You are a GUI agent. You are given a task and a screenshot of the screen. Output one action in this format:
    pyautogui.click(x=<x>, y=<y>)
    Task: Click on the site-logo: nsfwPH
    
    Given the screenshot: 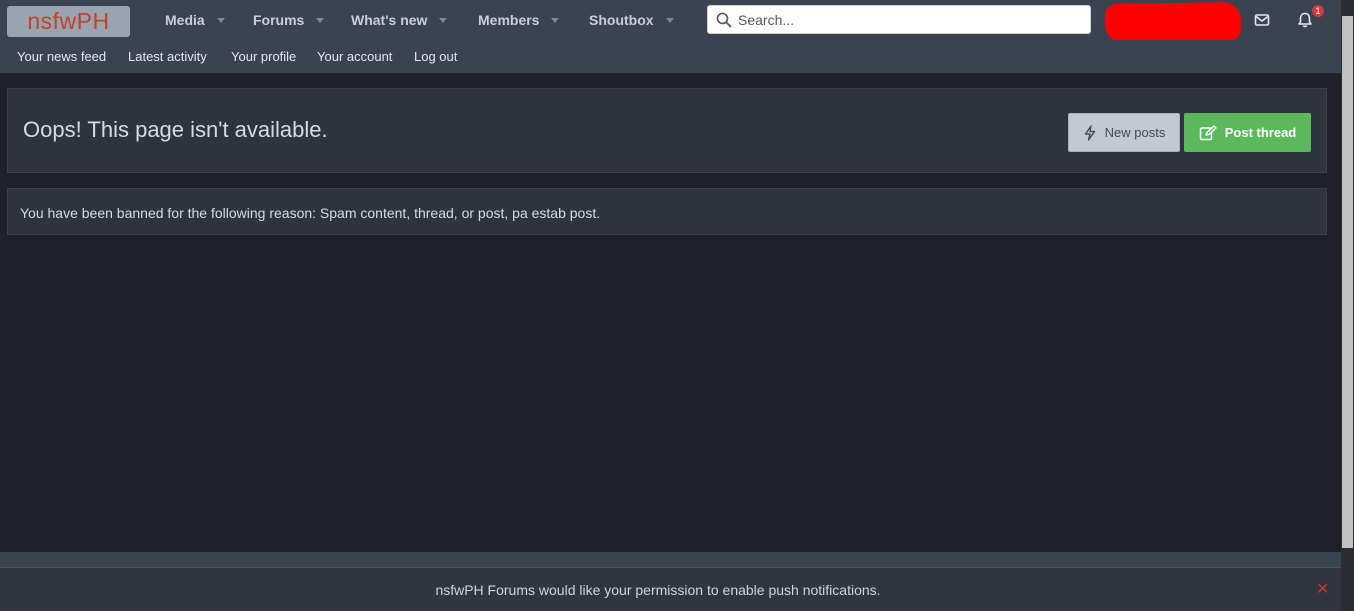 What is the action you would take?
    pyautogui.click(x=68, y=21)
    